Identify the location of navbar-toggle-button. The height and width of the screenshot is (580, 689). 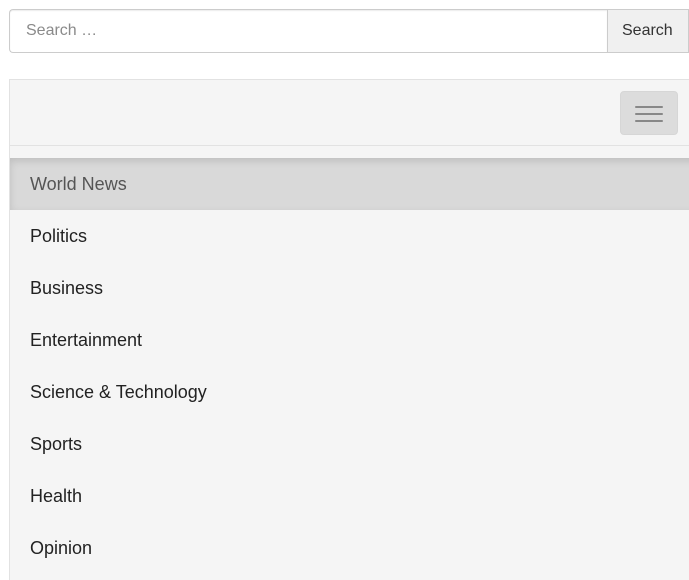
(649, 113).